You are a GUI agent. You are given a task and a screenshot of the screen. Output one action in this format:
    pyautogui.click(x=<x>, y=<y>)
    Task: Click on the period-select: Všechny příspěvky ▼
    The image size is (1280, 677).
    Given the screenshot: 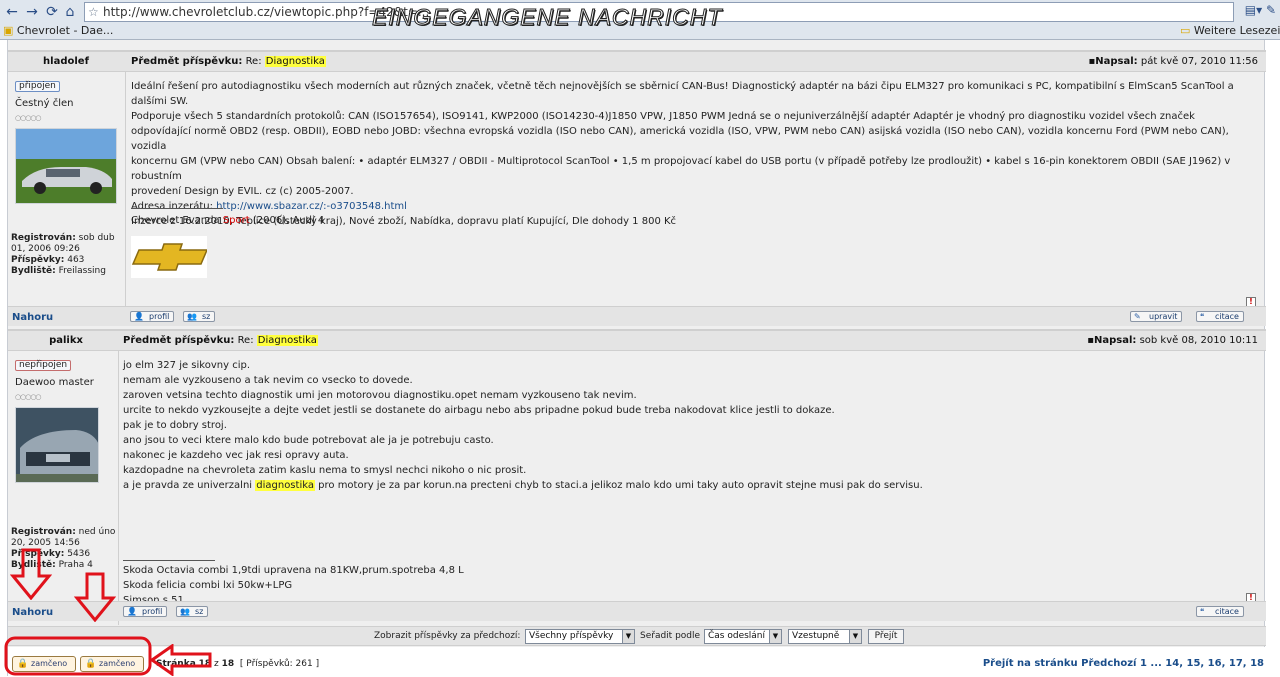 What is the action you would take?
    pyautogui.click(x=580, y=636)
    